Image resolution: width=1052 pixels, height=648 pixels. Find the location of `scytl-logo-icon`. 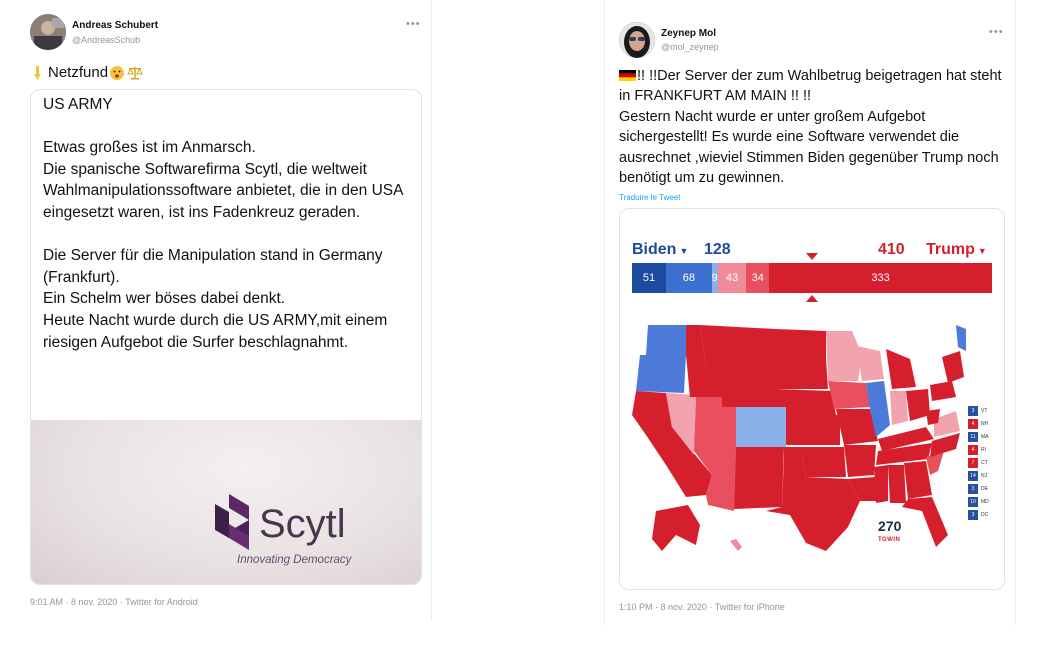

scytl-logo-icon is located at coordinates (232, 522).